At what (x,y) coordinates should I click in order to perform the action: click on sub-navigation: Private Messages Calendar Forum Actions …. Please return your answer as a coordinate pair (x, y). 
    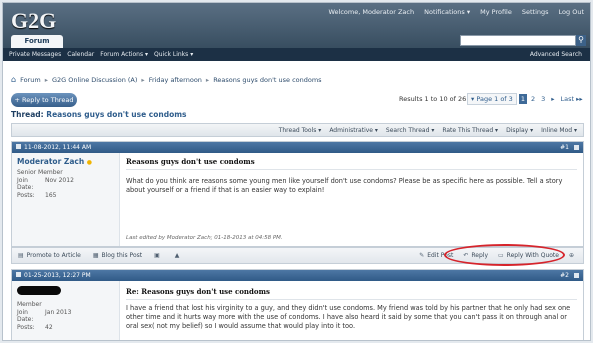
    Looking at the image, I should click on (296, 54).